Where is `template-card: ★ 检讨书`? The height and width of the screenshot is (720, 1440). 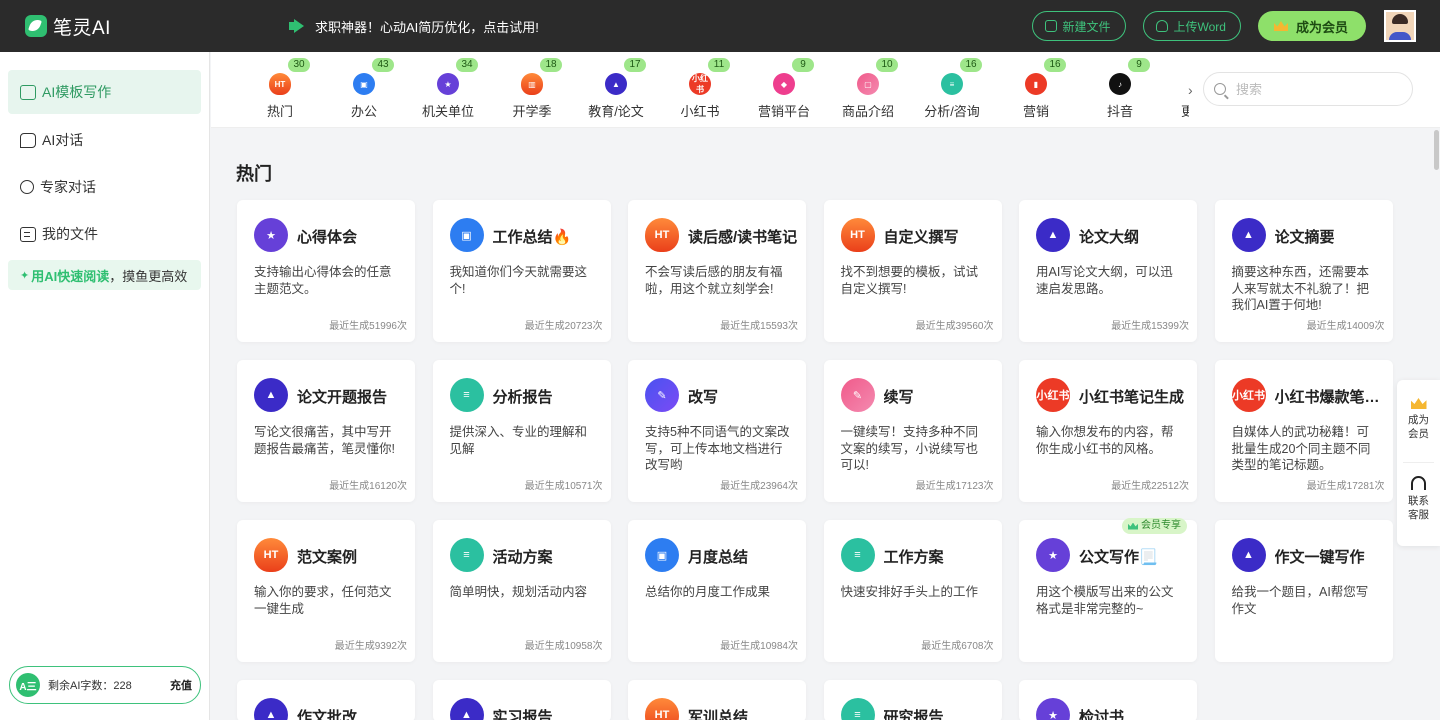
template-card: ★ 检讨书 is located at coordinates (1108, 700).